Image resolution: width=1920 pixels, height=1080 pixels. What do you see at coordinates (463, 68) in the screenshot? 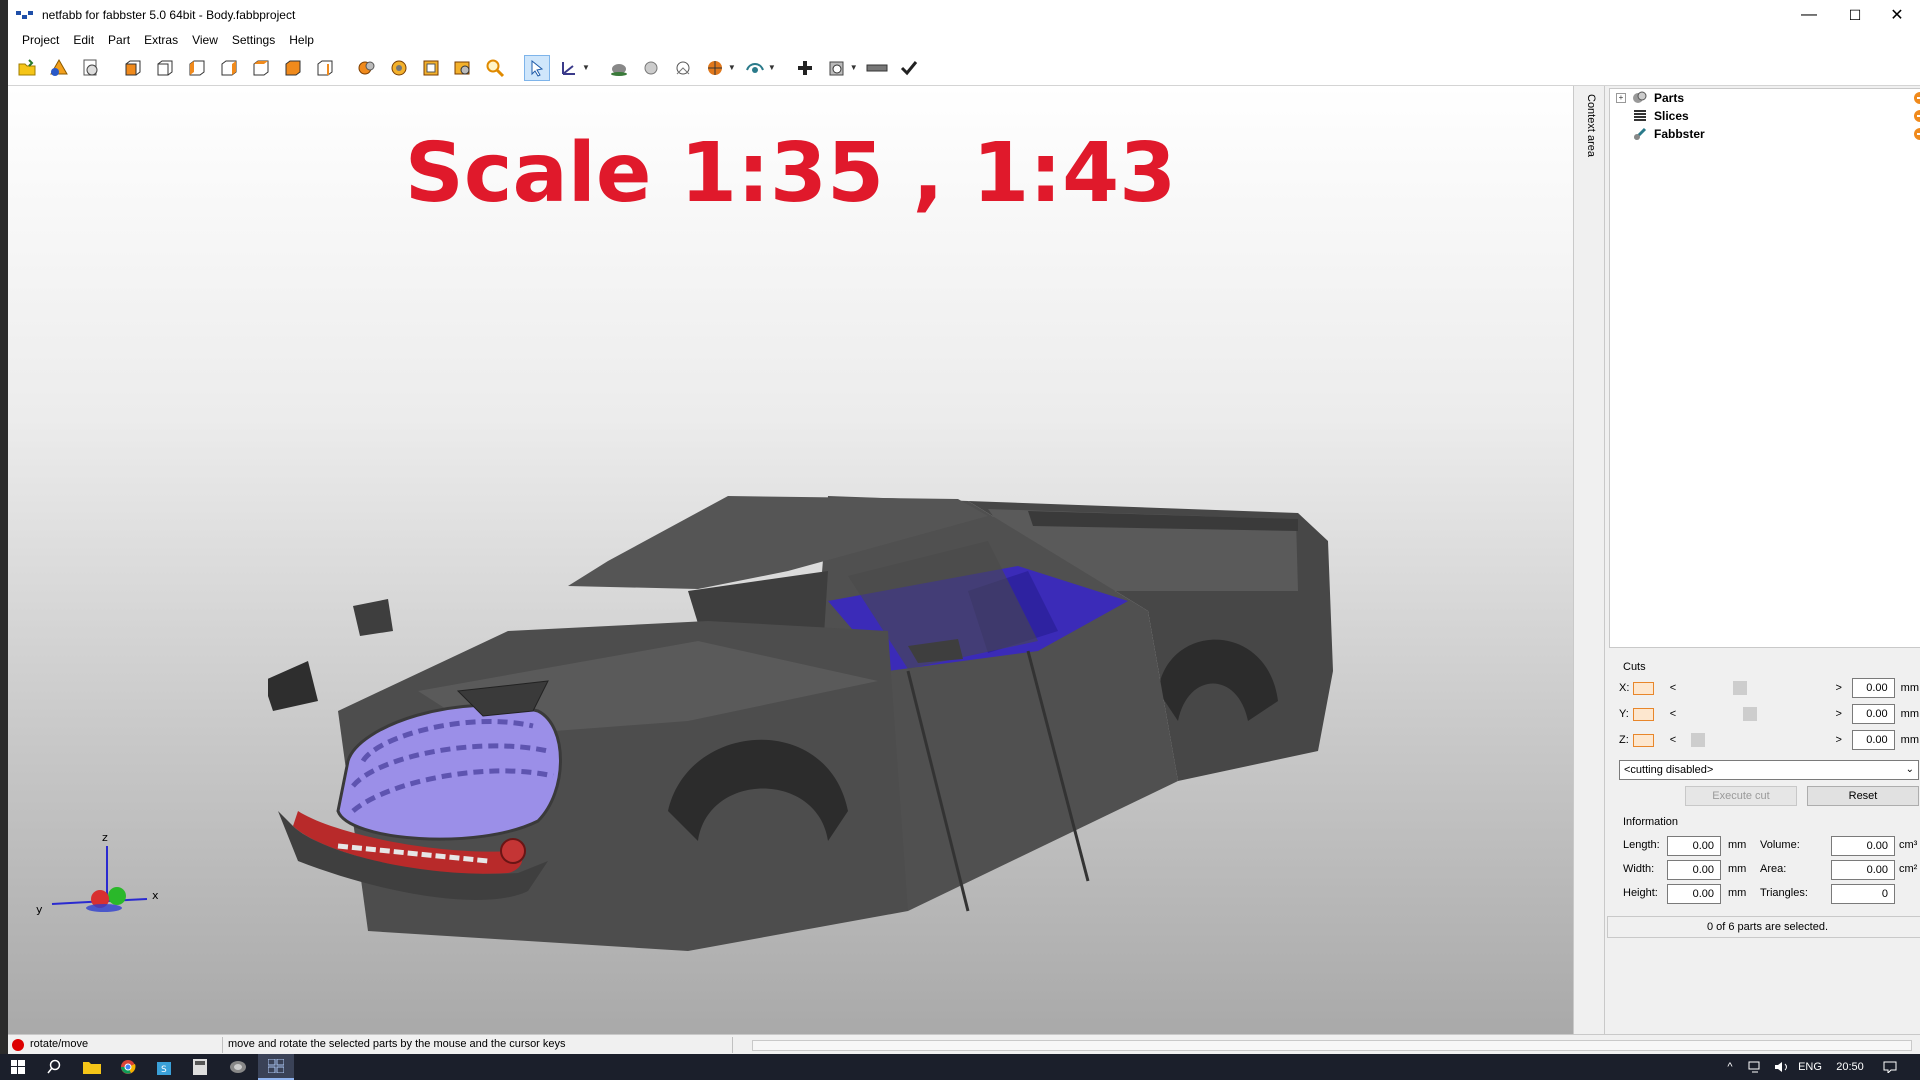
I see `zoom-window-icon` at bounding box center [463, 68].